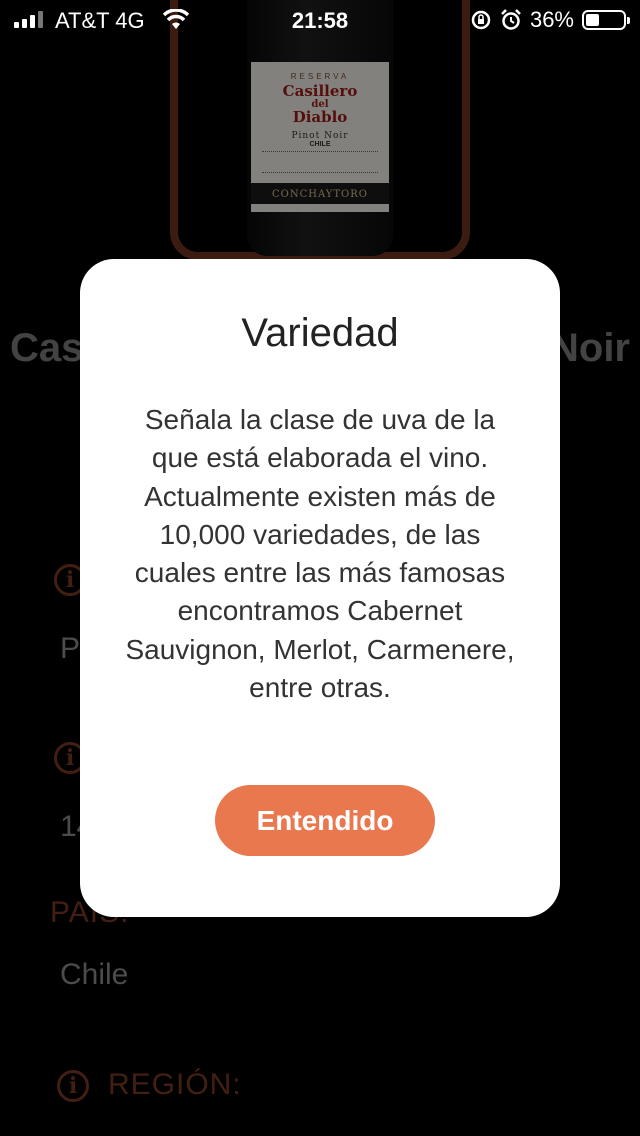 The width and height of the screenshot is (640, 1136). I want to click on battery-icon, so click(606, 20).